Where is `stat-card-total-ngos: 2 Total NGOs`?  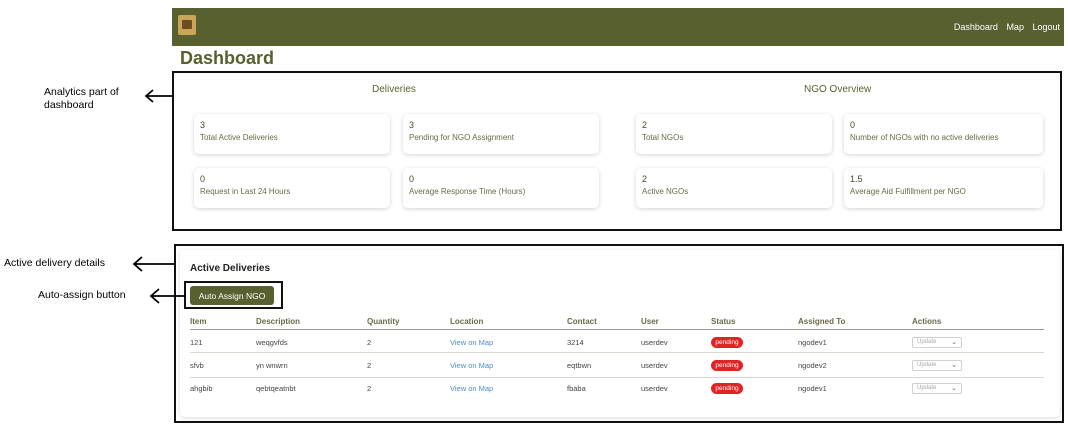
stat-card-total-ngos: 2 Total NGOs is located at coordinates (734, 134).